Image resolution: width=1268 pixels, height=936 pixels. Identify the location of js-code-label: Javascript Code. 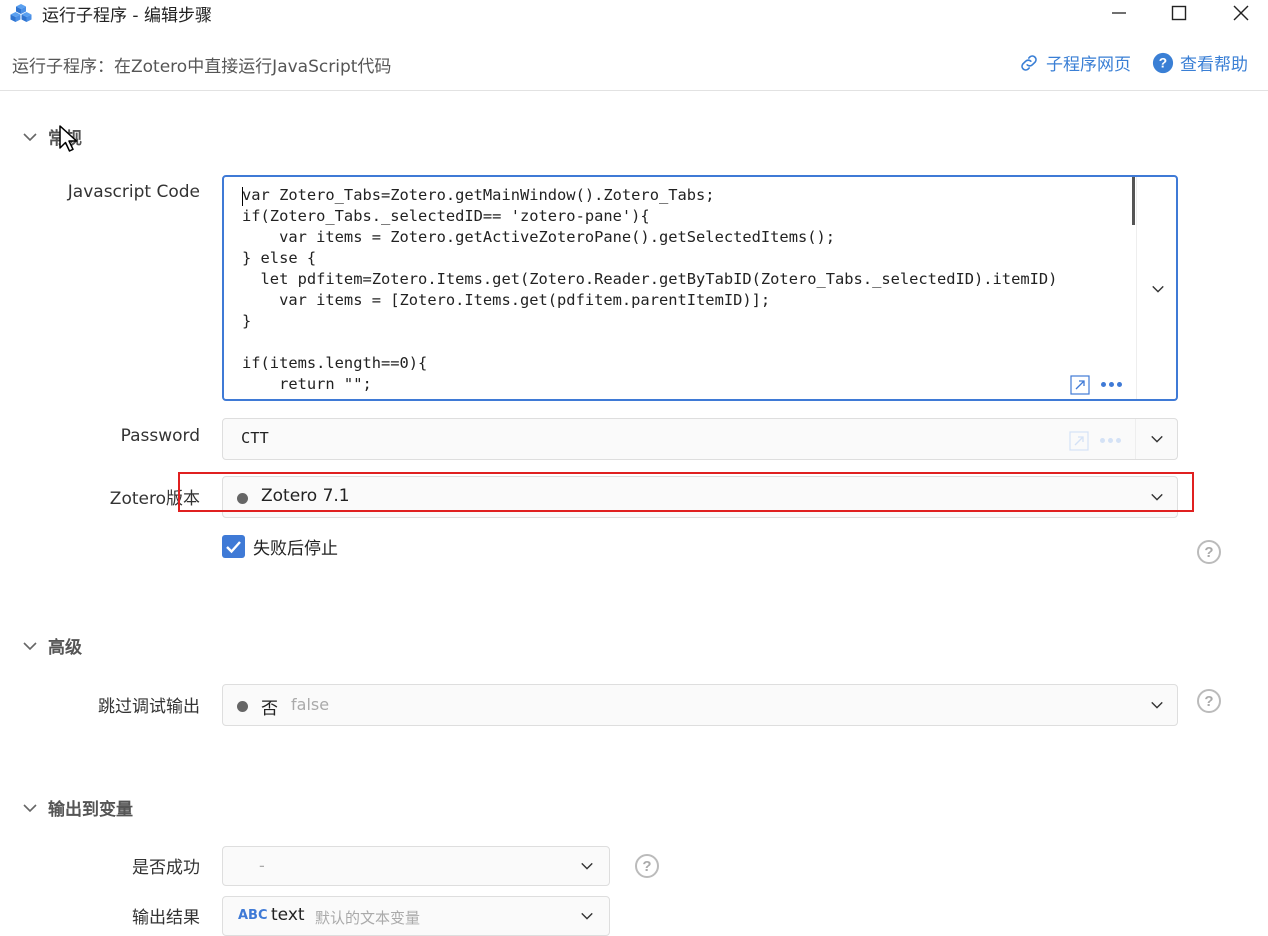
(133, 192).